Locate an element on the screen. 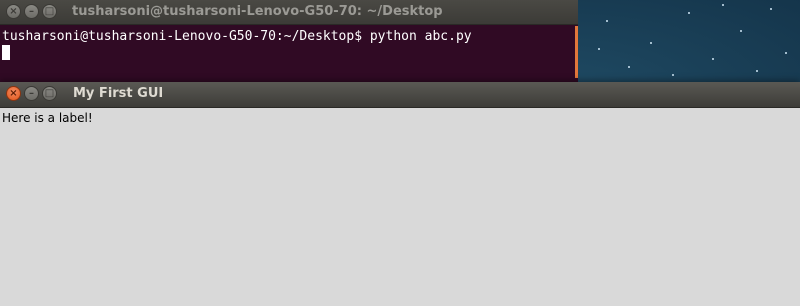  terminal-maximize-button: □ is located at coordinates (49, 11).